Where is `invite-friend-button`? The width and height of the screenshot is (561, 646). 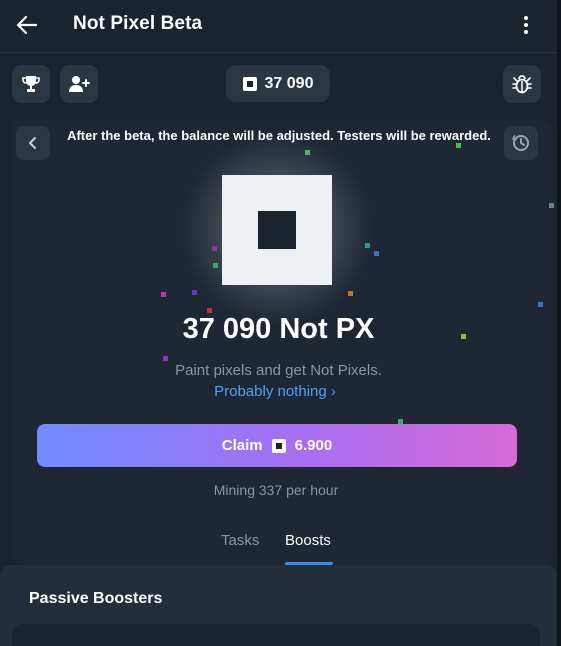
invite-friend-button is located at coordinates (79, 84).